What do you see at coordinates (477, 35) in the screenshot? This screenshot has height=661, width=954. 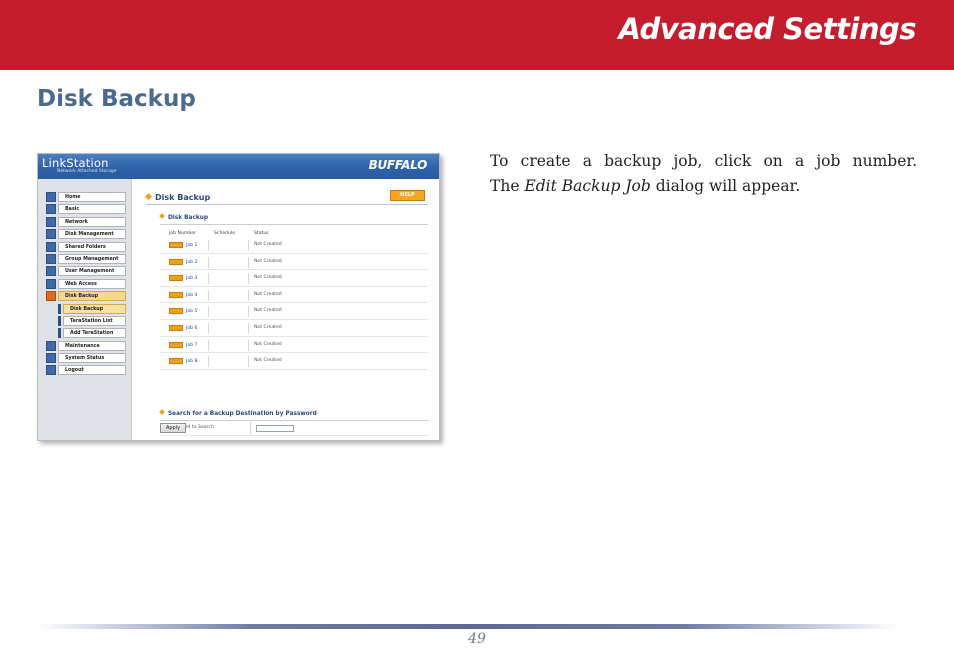 I see `page-header: Advanced Settings` at bounding box center [477, 35].